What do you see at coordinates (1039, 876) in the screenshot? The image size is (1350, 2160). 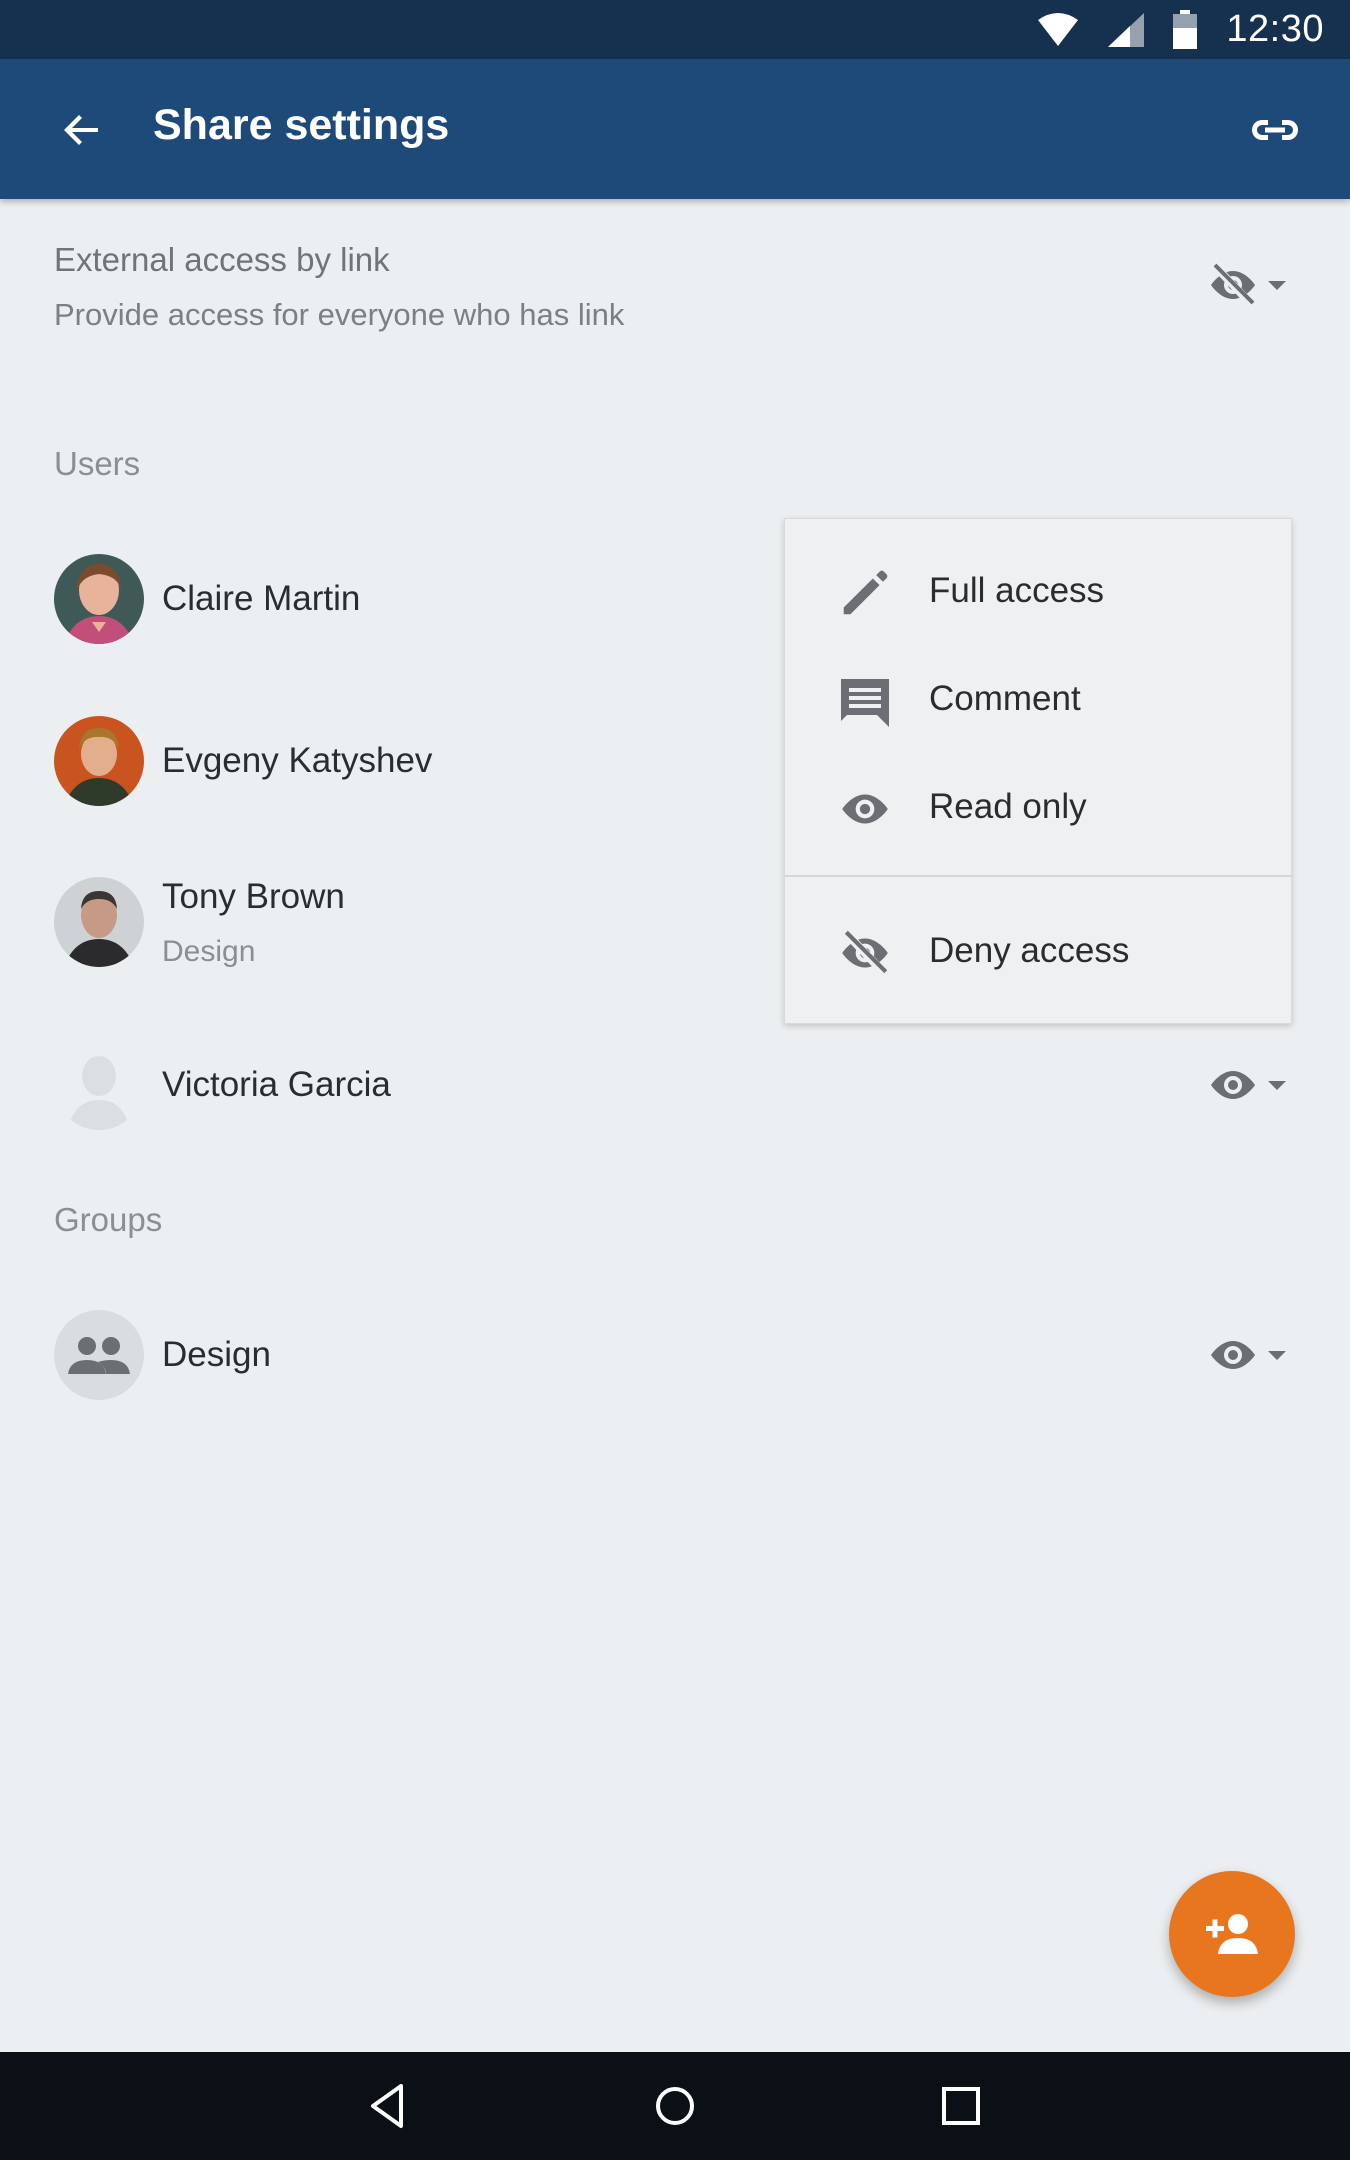 I see `menu-divider` at bounding box center [1039, 876].